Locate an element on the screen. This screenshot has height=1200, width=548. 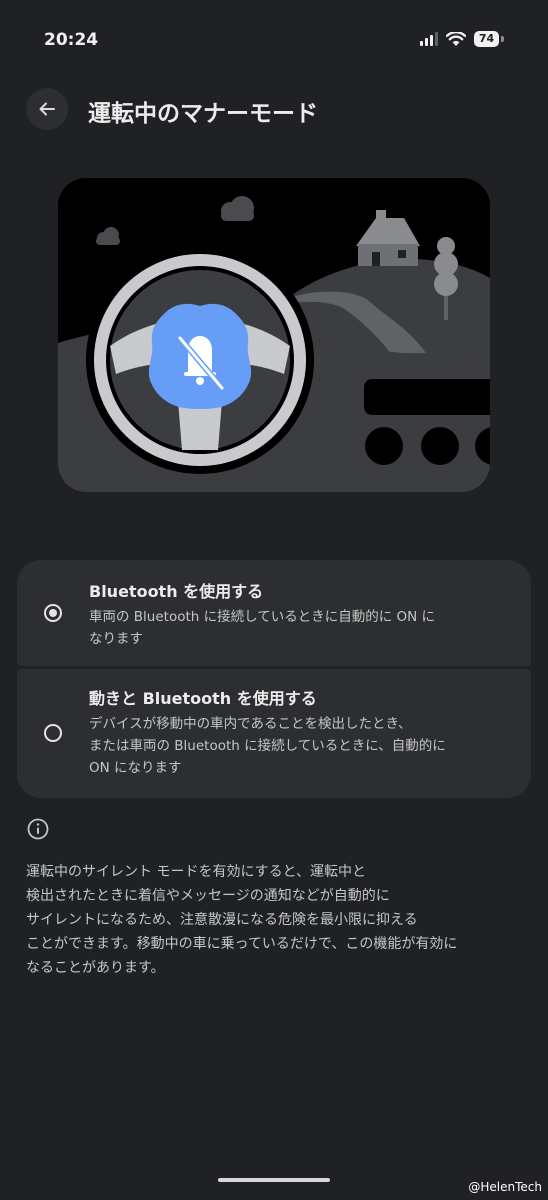
radio-button is located at coordinates (53, 733).